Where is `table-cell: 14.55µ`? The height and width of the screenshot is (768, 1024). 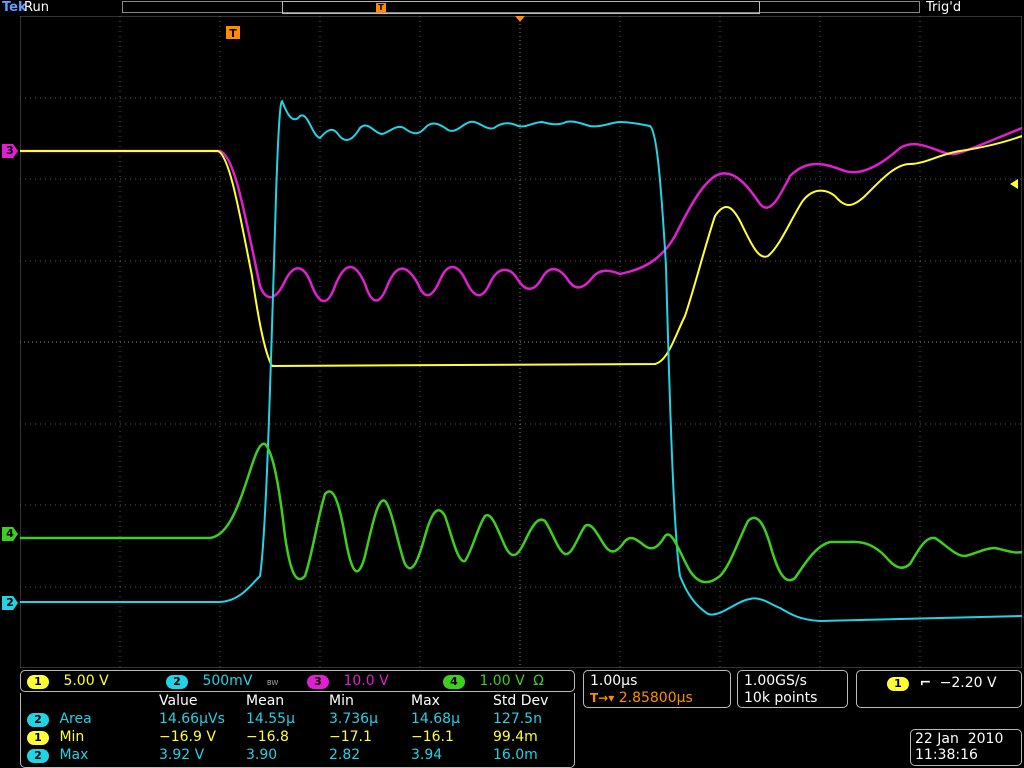 table-cell: 14.55µ is located at coordinates (270, 719).